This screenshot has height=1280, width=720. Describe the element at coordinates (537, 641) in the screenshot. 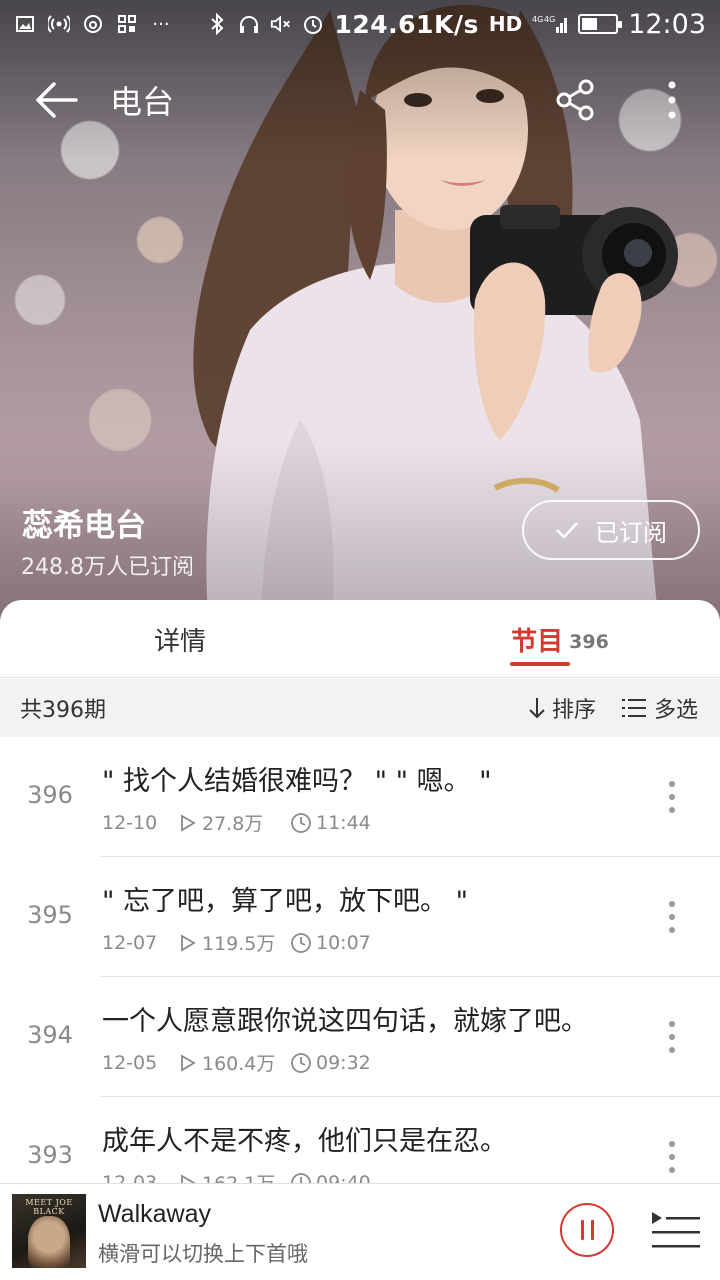

I see `tab-programs-label: 节目` at that location.